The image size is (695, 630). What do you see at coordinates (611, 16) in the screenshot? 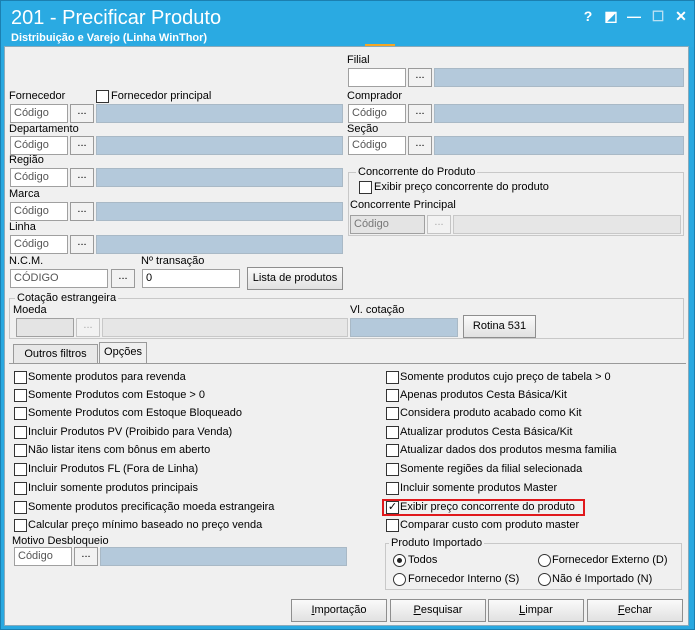
I see `restore-icon: ◩` at bounding box center [611, 16].